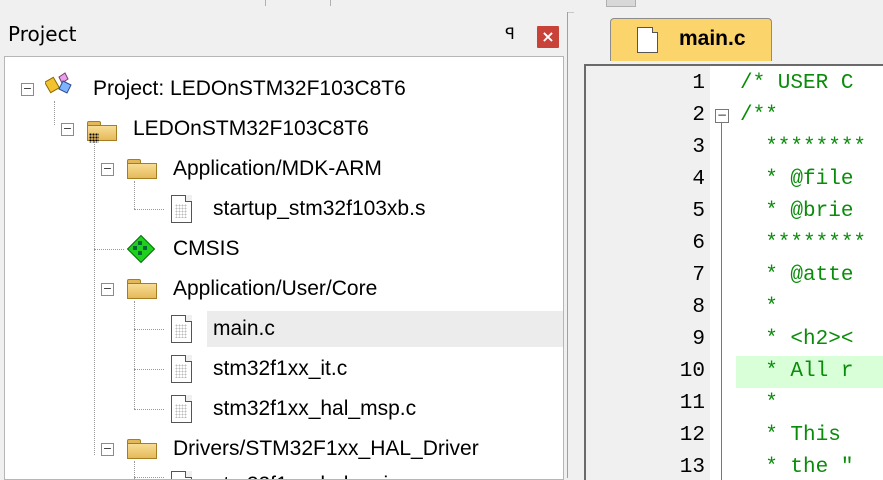 Image resolution: width=883 pixels, height=480 pixels. Describe the element at coordinates (692, 371) in the screenshot. I see `line-number: 10` at that location.